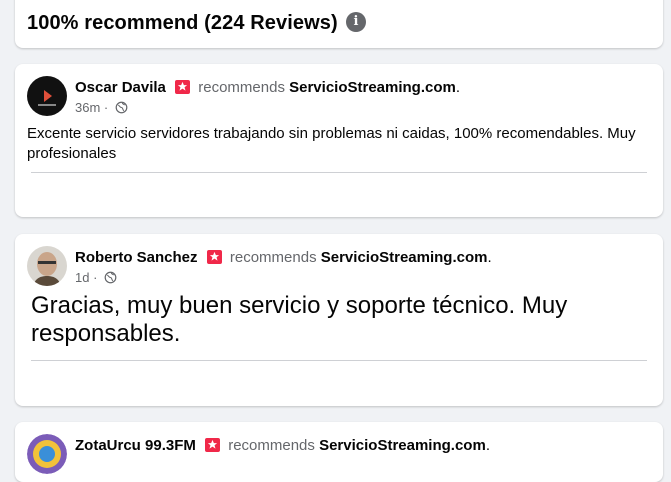 The width and height of the screenshot is (671, 482). Describe the element at coordinates (101, 109) in the screenshot. I see `review-meta: 36m ·` at that location.